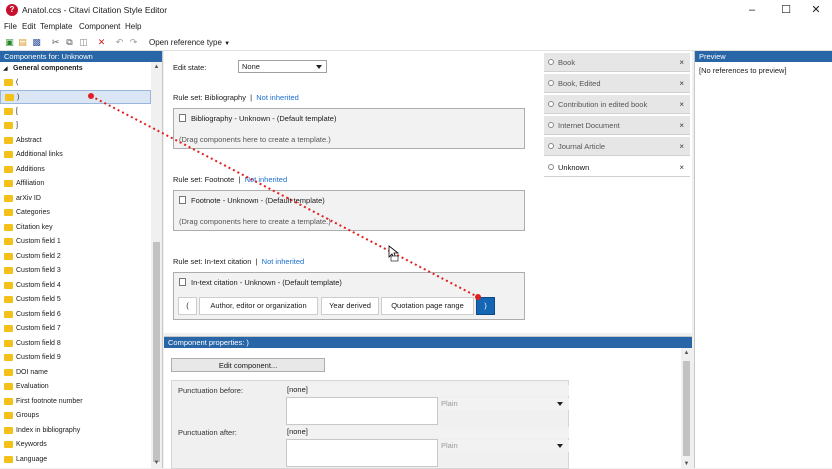  What do you see at coordinates (75, 431) in the screenshot?
I see `component-item: Index in bibliography` at bounding box center [75, 431].